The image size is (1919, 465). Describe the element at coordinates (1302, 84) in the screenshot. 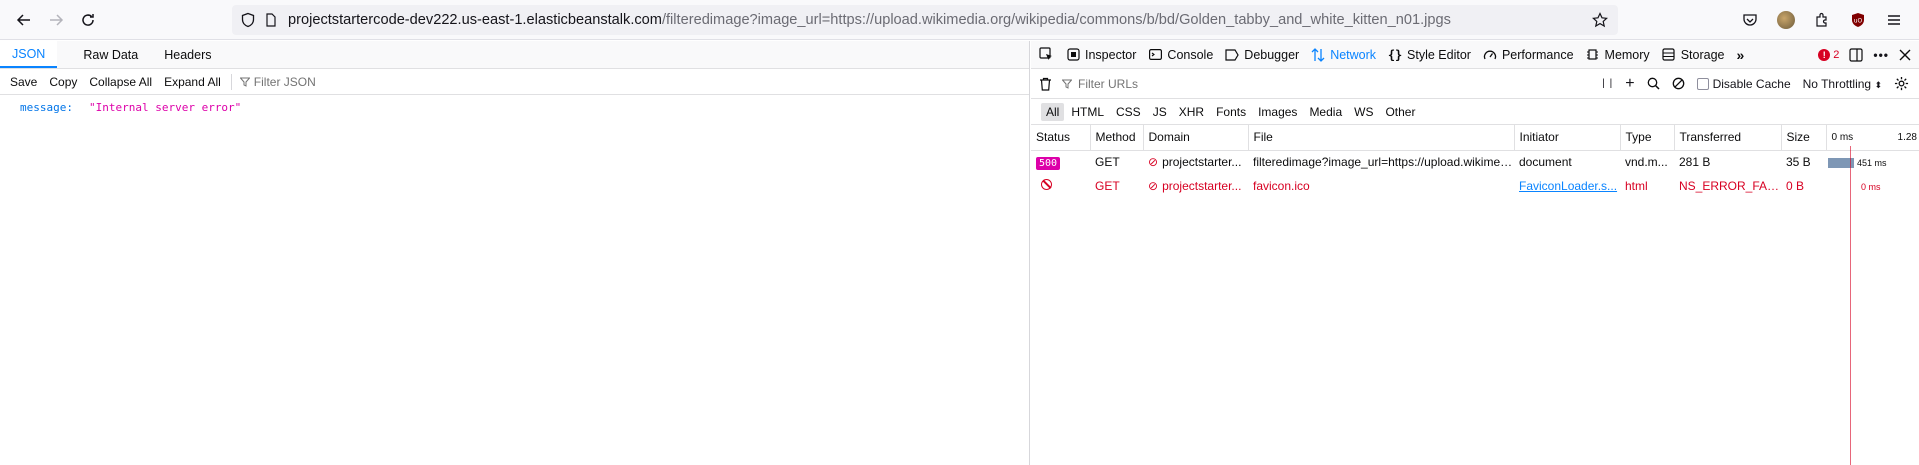

I see `filter-urls-input: Filter URLs` at that location.